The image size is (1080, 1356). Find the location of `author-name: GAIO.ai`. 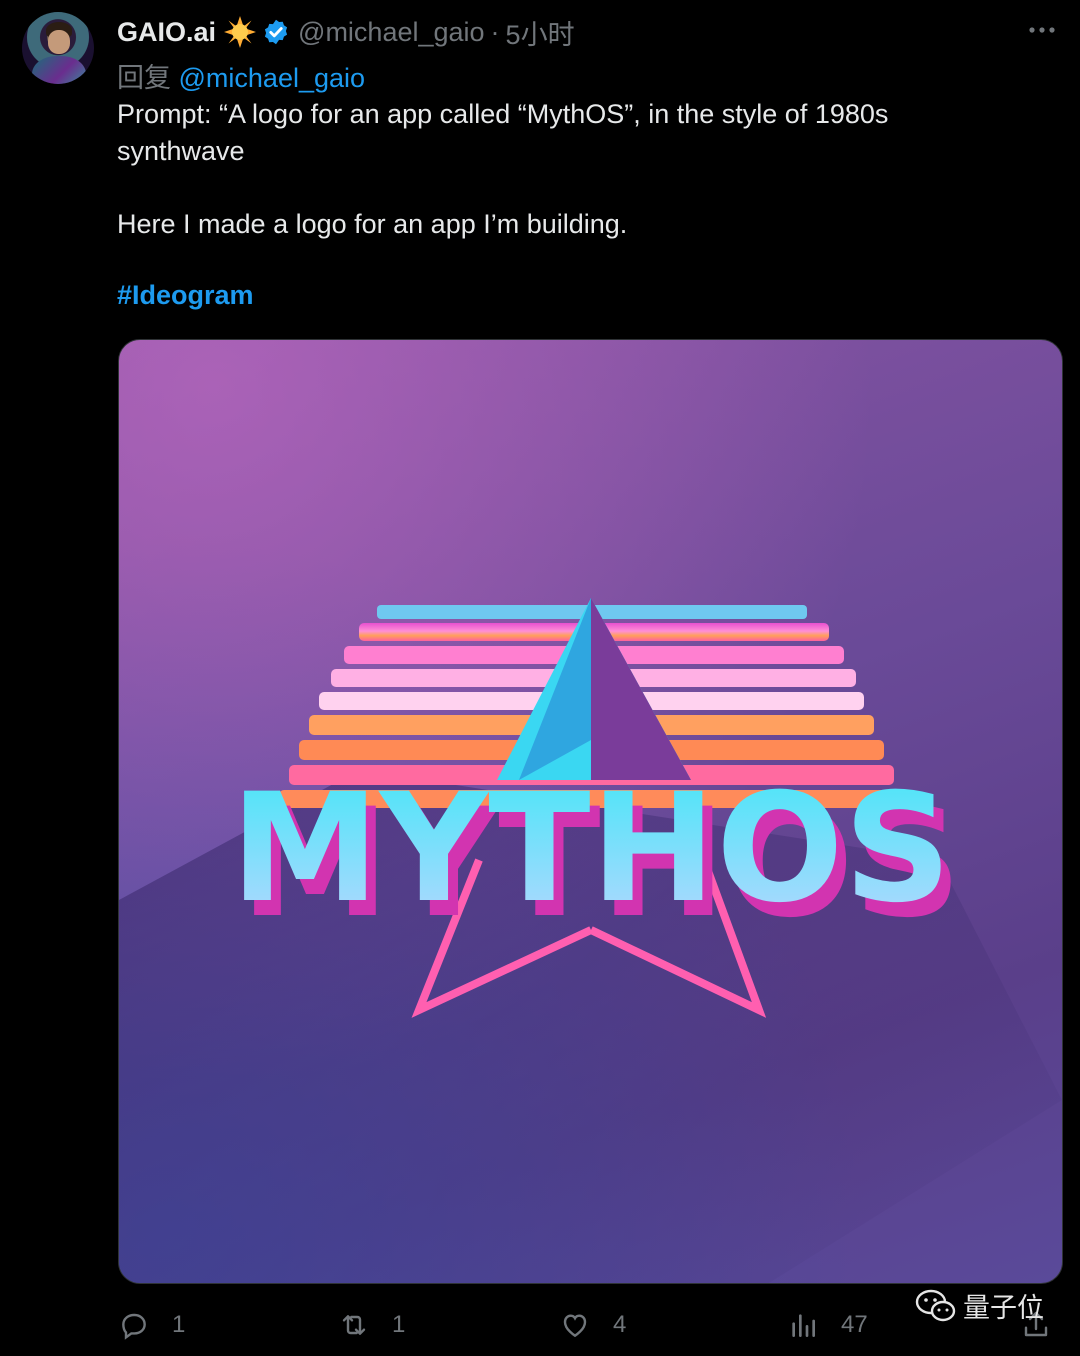

author-name: GAIO.ai is located at coordinates (166, 32).